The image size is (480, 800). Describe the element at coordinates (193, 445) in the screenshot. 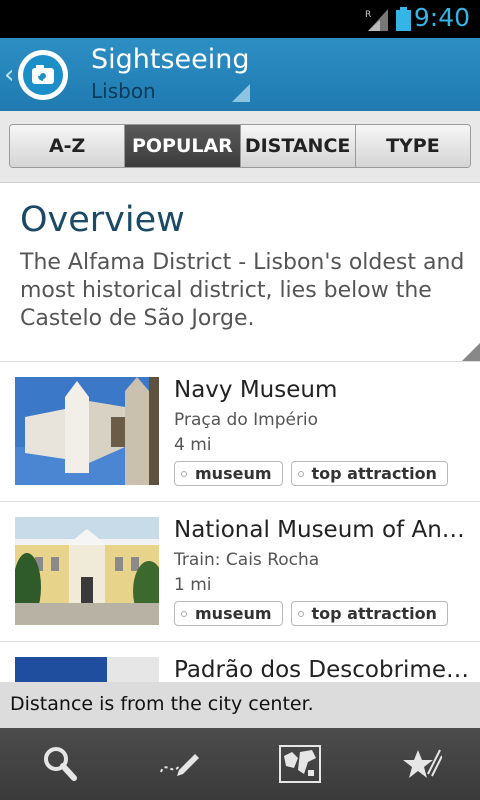

I see `item-distance: 4 mi` at that location.